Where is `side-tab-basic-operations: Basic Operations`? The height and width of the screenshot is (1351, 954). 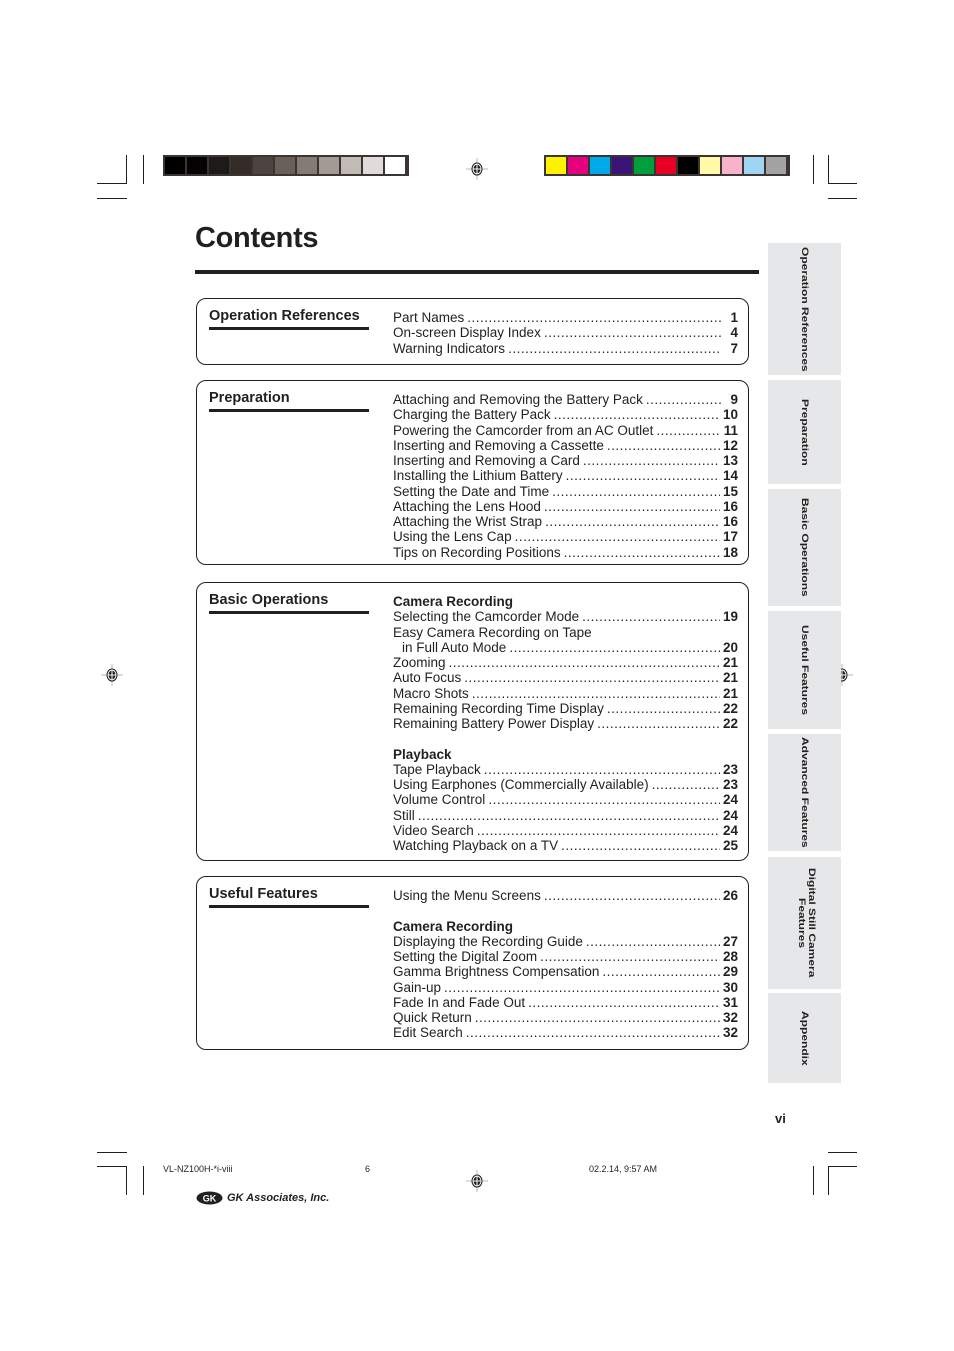 side-tab-basic-operations: Basic Operations is located at coordinates (804, 547).